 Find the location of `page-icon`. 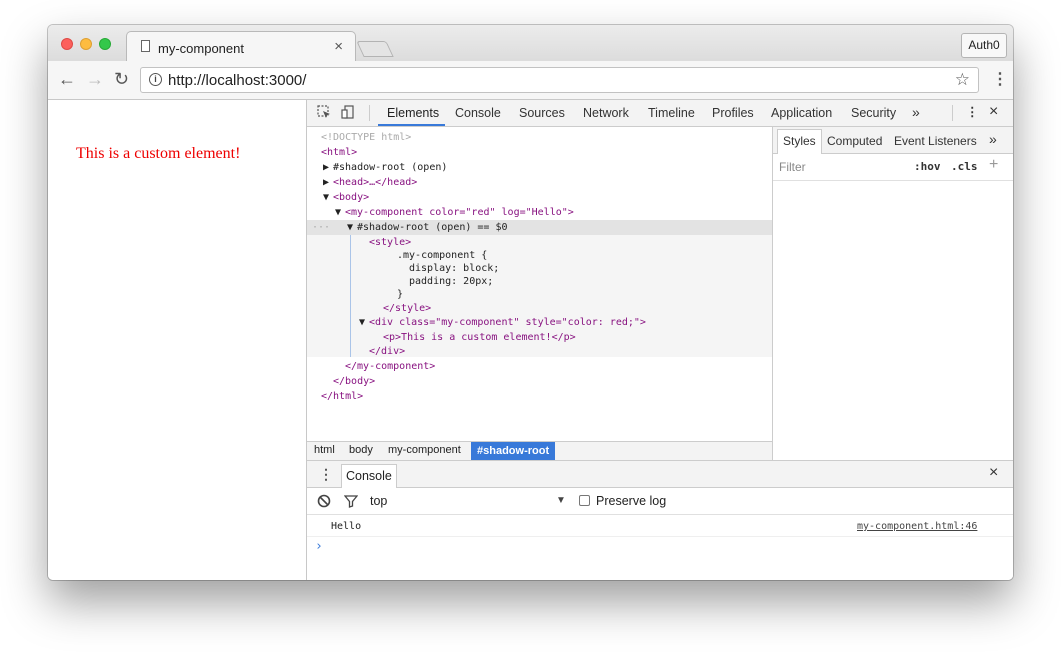

page-icon is located at coordinates (145, 46).